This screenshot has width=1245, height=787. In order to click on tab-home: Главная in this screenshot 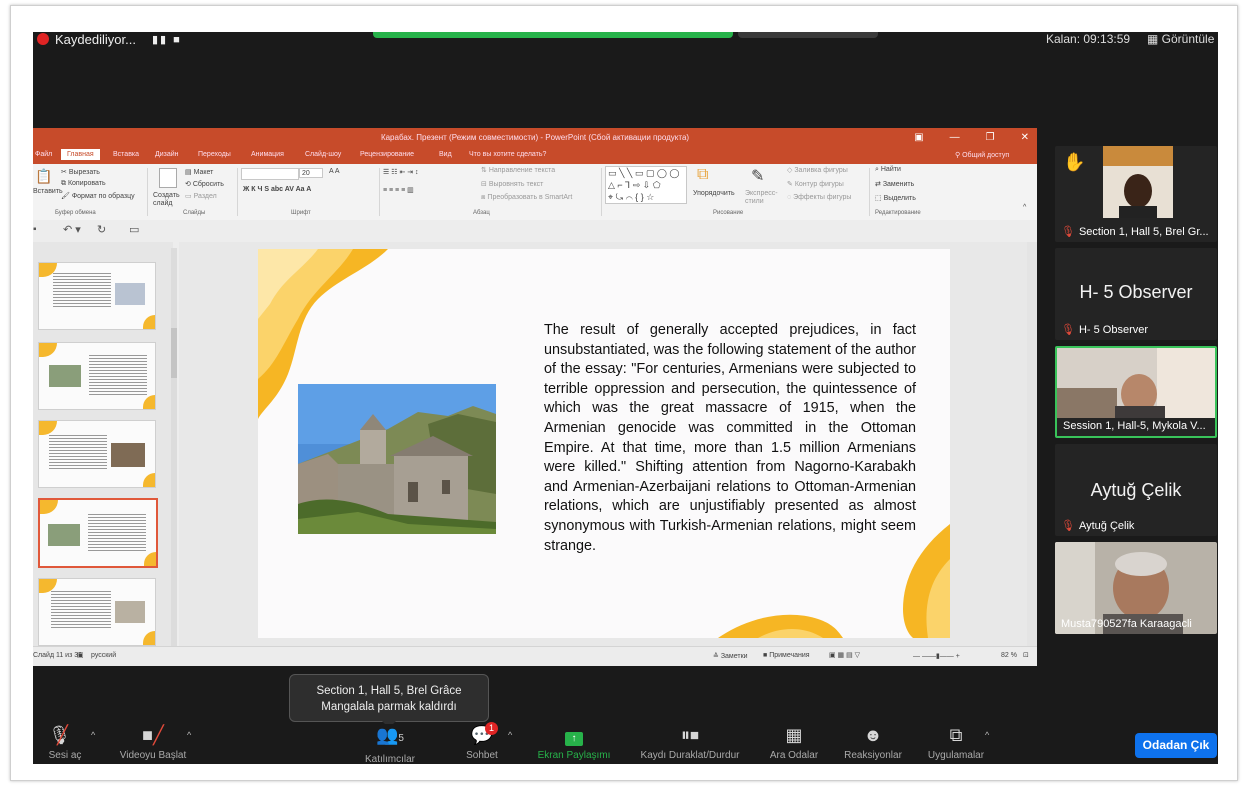, I will do `click(80, 154)`.